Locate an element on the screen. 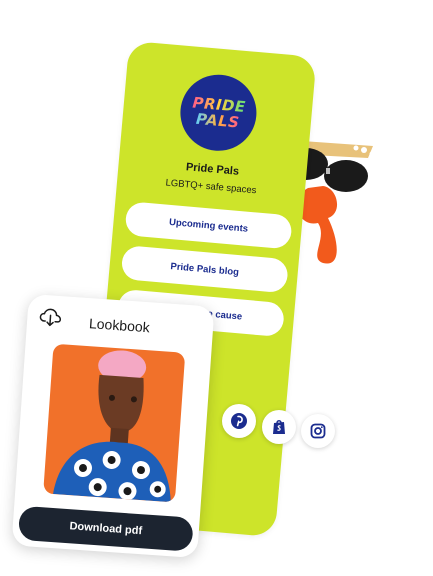  download-pdf-button: Download pdf is located at coordinates (105, 528).